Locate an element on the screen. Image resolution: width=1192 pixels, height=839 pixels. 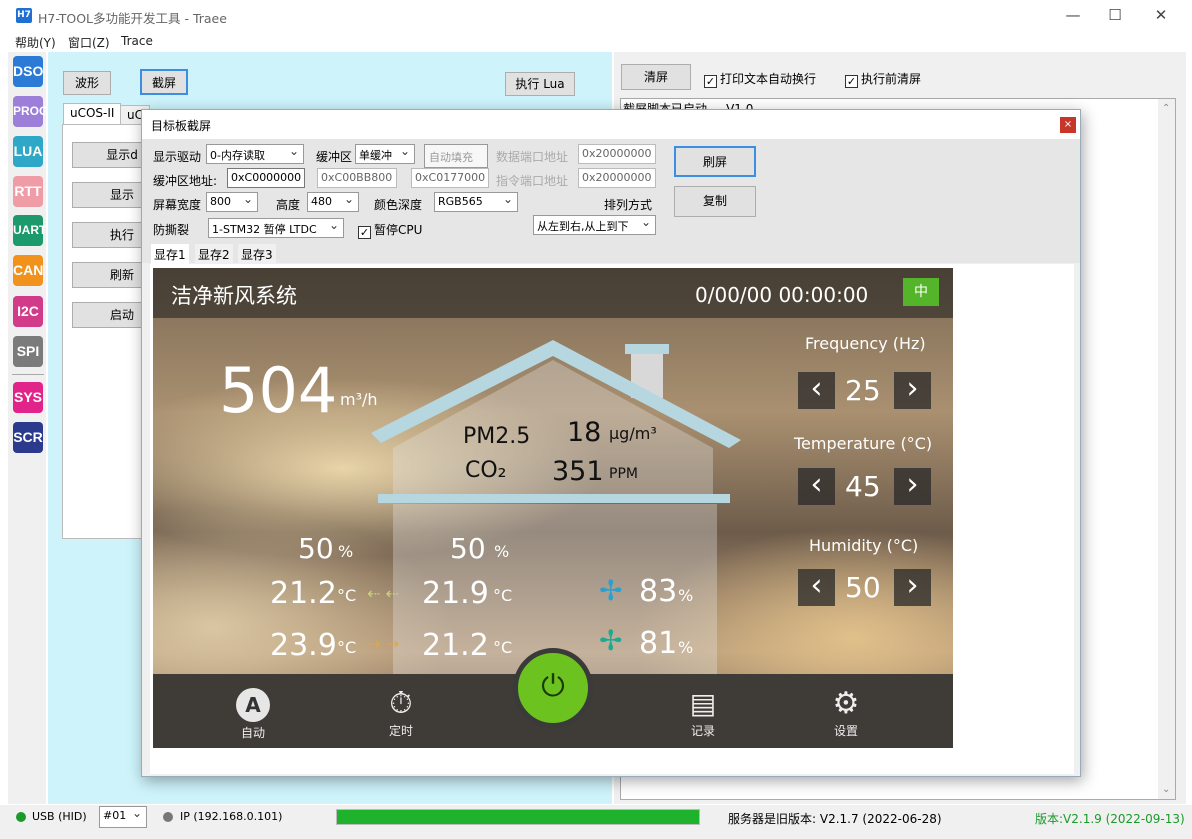
temp1-left-unit: °C is located at coordinates (347, 595).